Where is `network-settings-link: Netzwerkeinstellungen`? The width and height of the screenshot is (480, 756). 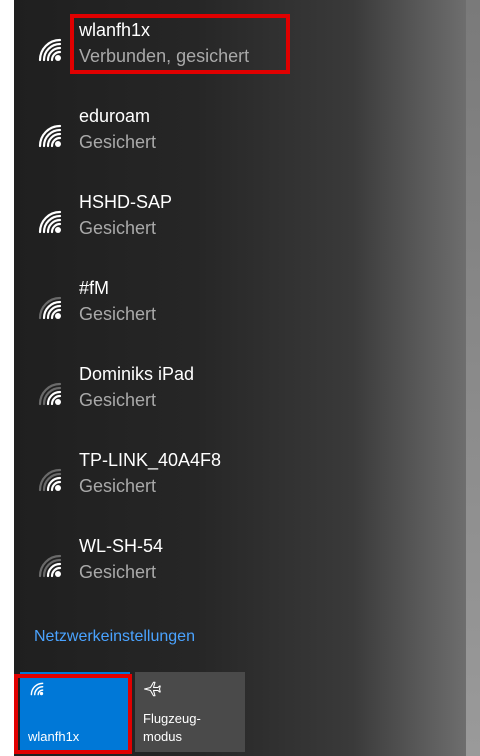
network-settings-link: Netzwerkeinstellungen is located at coordinates (114, 637).